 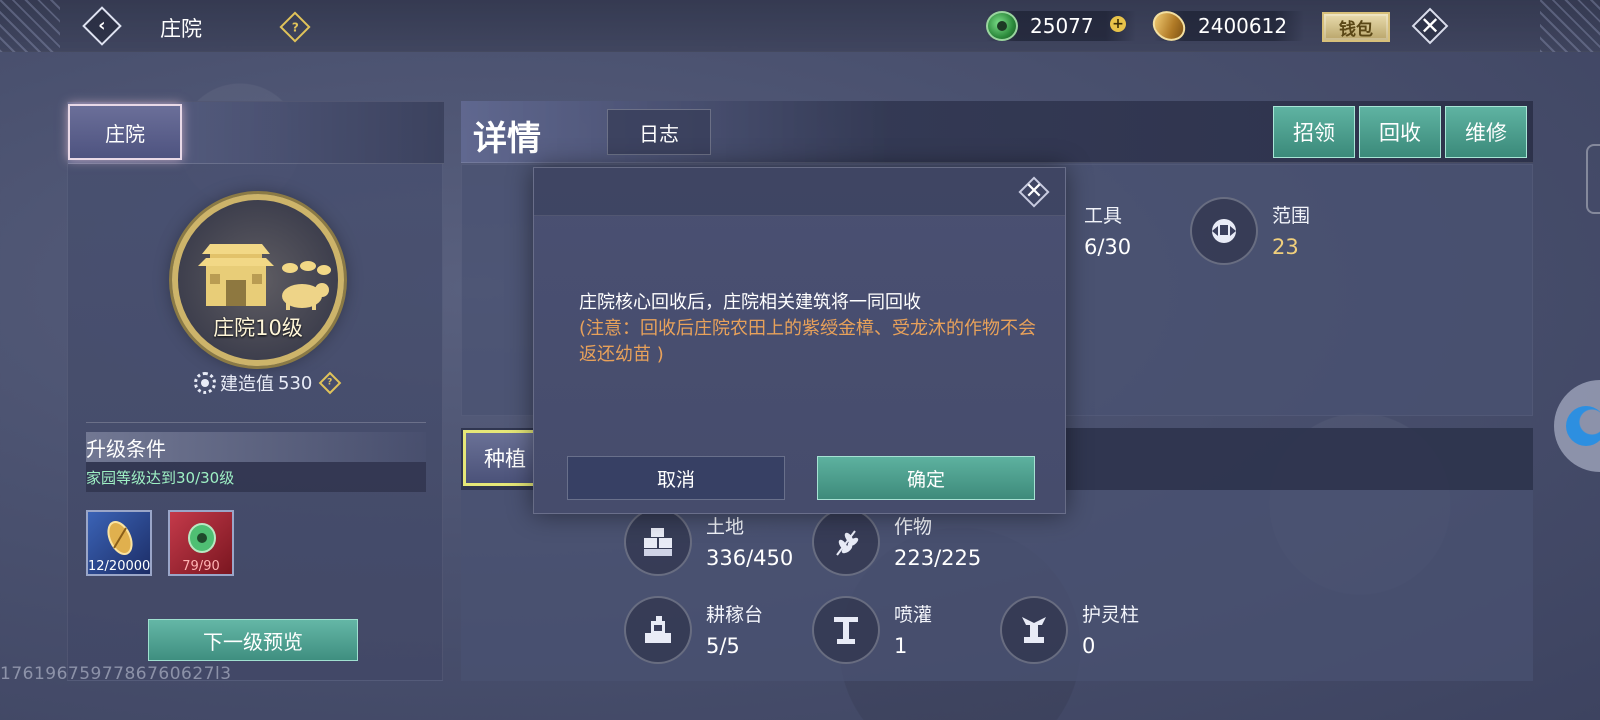 I want to click on jade-currency: 25077 +, so click(x=1061, y=26).